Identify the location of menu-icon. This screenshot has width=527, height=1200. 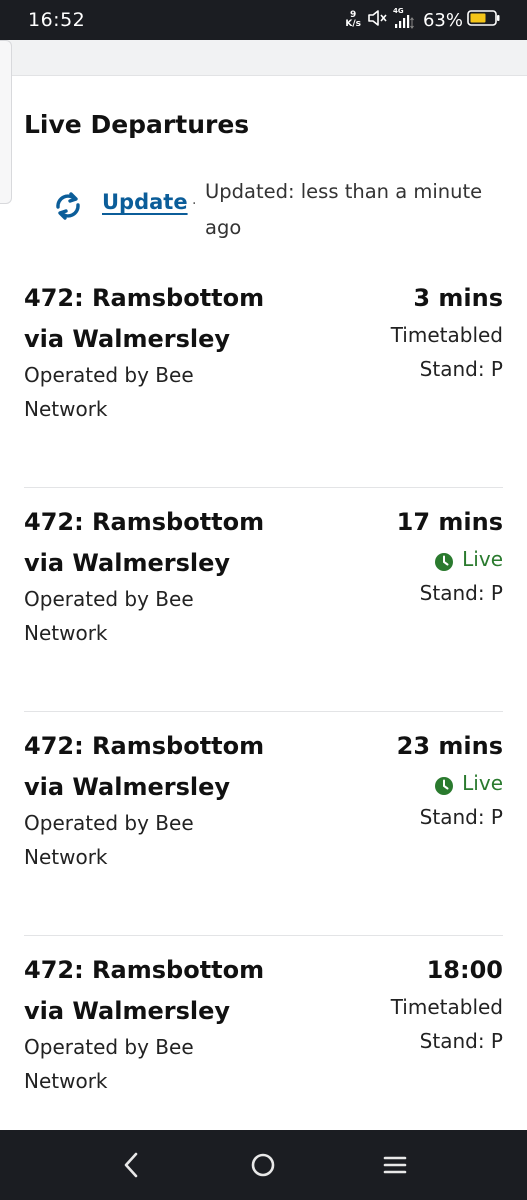
(395, 1165).